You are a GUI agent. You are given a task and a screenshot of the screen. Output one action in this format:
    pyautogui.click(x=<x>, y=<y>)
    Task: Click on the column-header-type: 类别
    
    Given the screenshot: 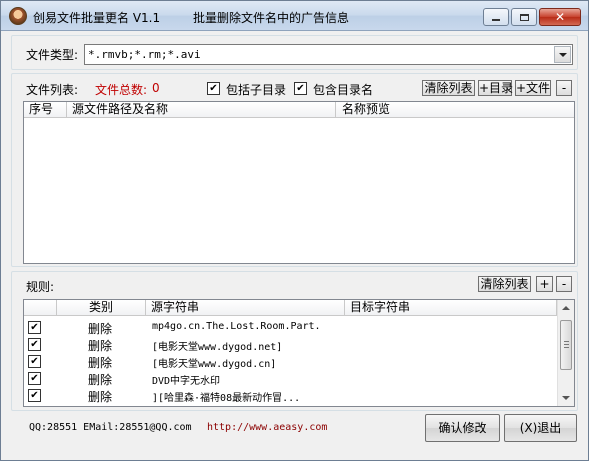 What is the action you would take?
    pyautogui.click(x=101, y=308)
    